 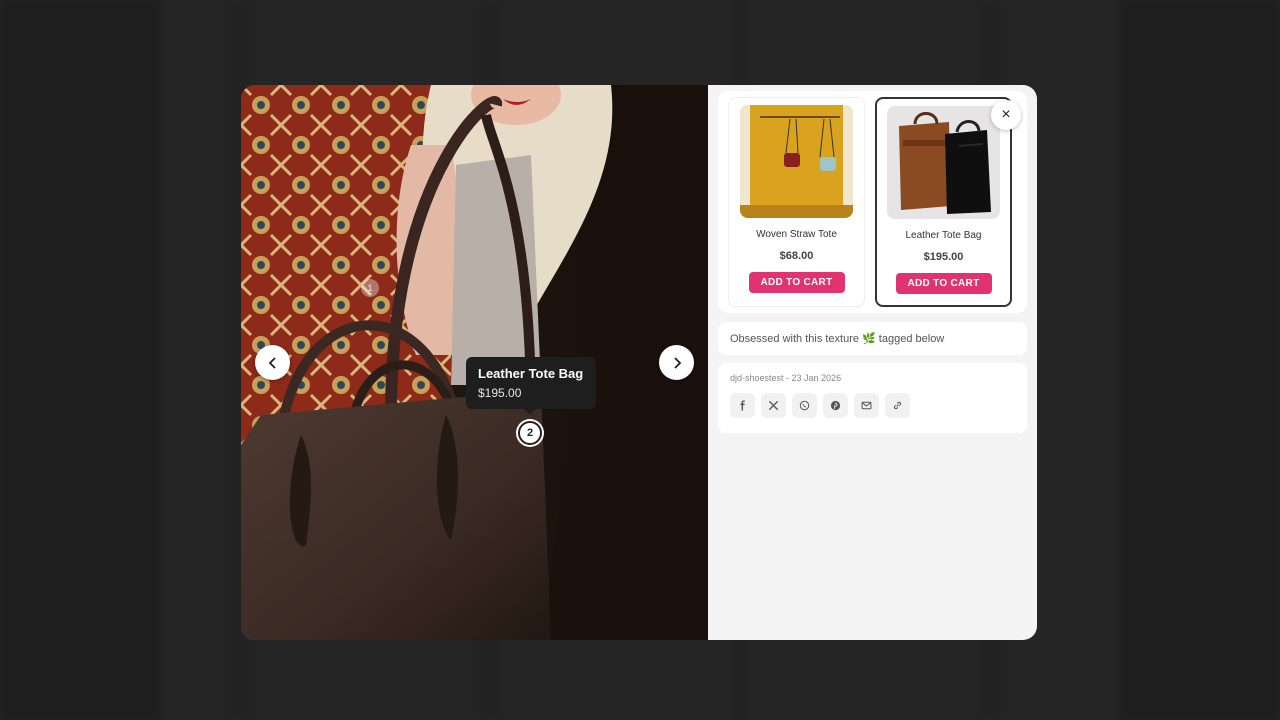 I want to click on leather-tote-image, so click(x=943, y=162).